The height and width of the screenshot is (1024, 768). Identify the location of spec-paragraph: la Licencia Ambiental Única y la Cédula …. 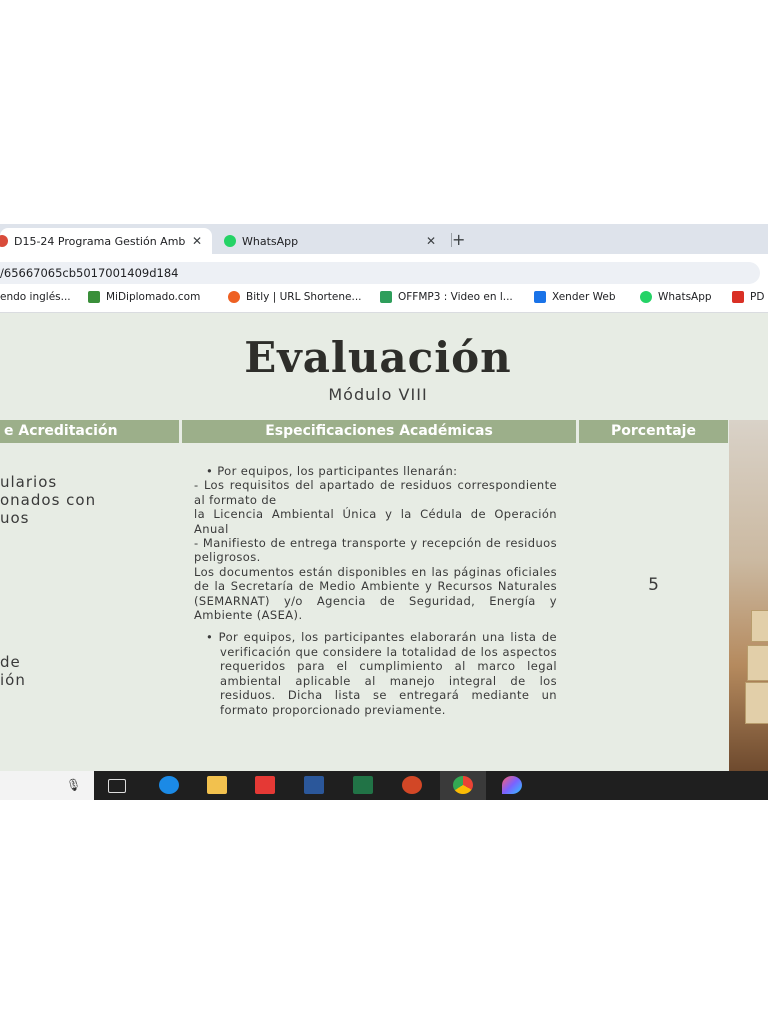
(375, 521).